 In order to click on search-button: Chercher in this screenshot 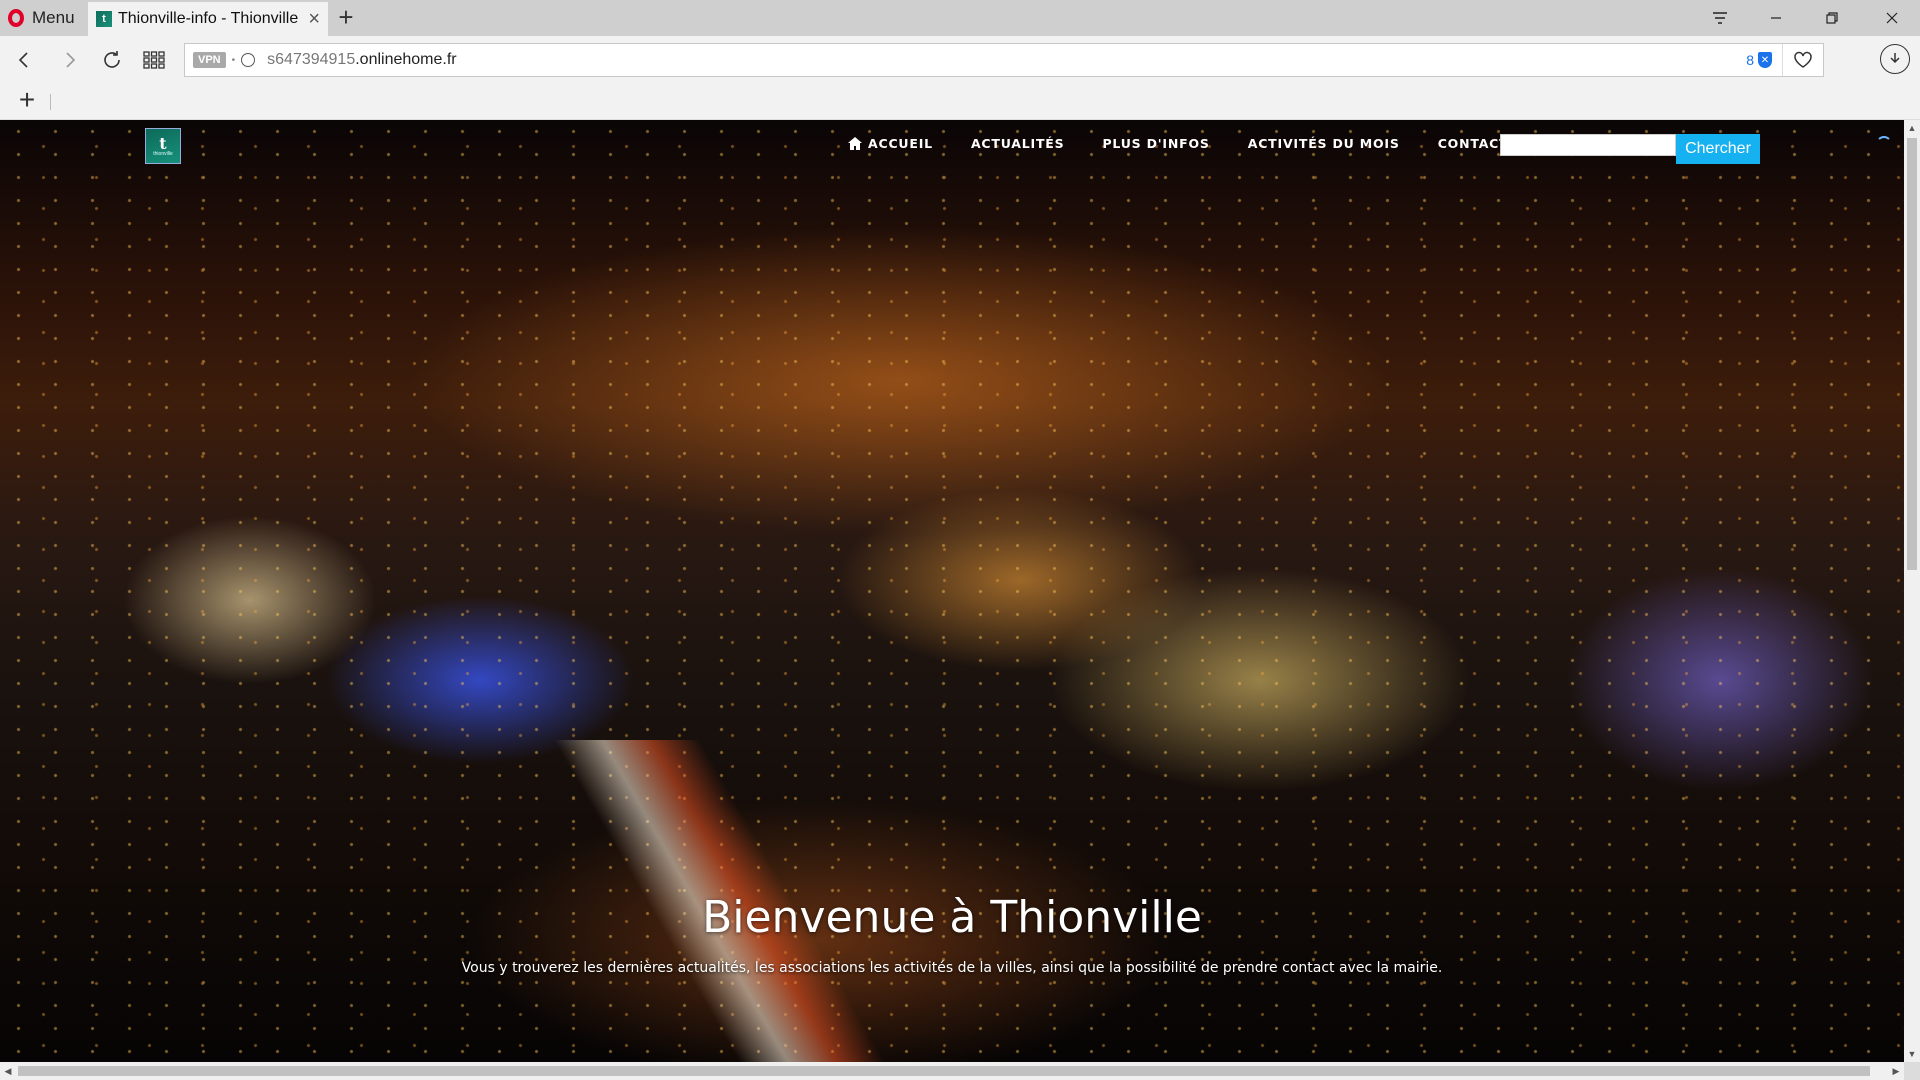, I will do `click(1718, 149)`.